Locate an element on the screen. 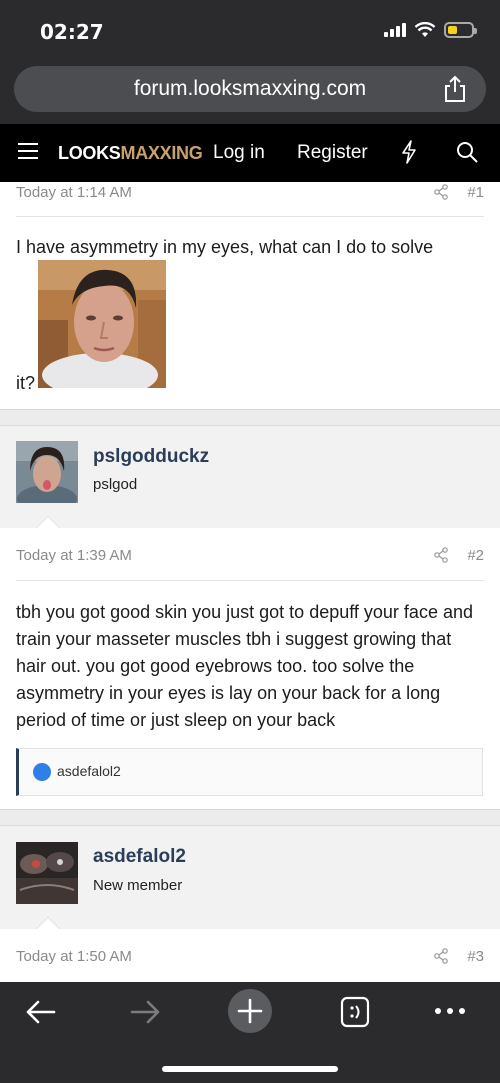  forum-header: LOOKSMAXXING Log in Register is located at coordinates (250, 153).